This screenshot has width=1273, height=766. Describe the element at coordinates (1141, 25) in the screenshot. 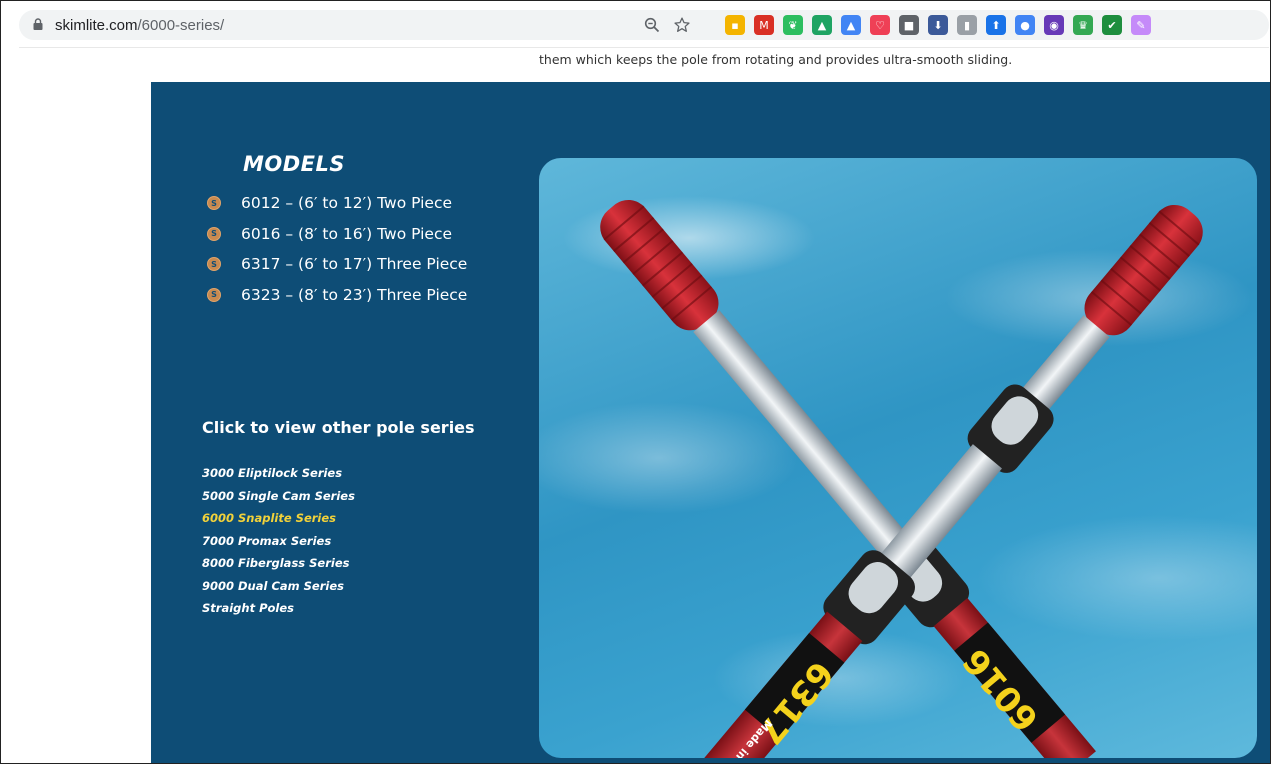

I see `extension-partial-icon: ✎` at that location.